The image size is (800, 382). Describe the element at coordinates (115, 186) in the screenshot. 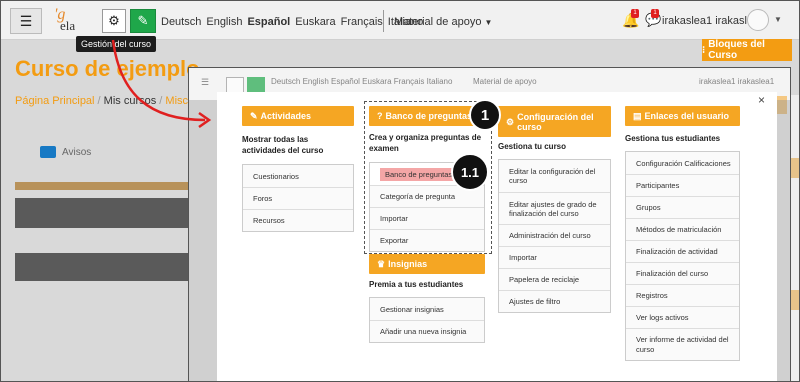

I see `section-divider` at that location.